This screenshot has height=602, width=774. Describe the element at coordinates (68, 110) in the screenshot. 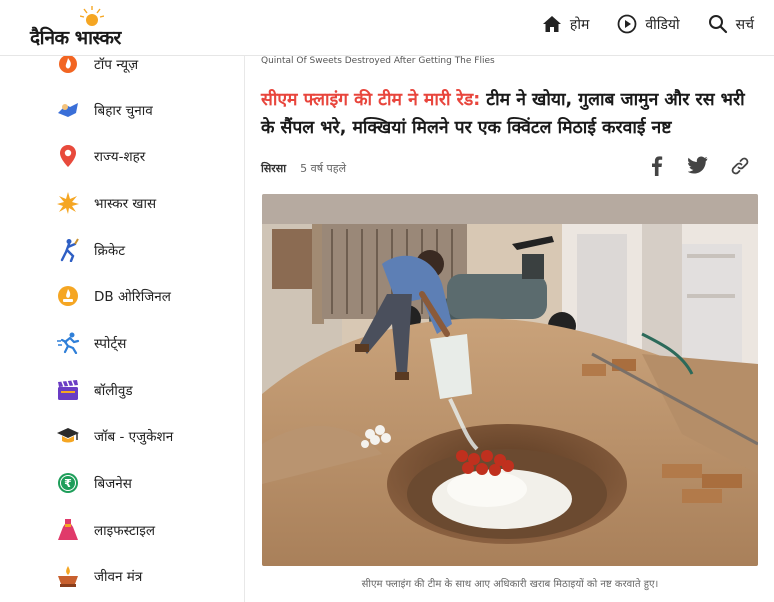

I see `election-icon` at that location.